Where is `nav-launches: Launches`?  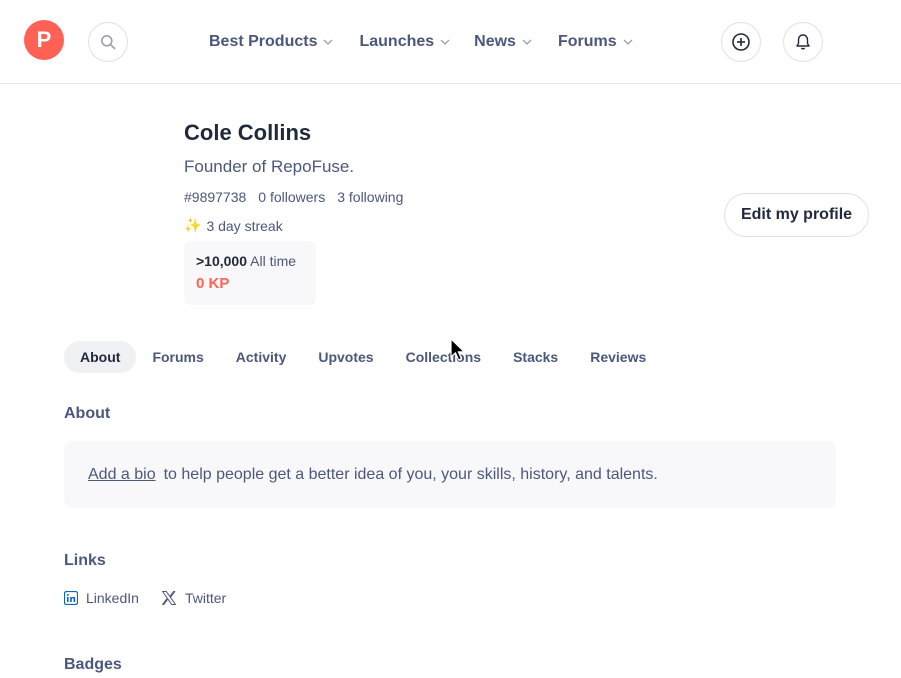
nav-launches: Launches is located at coordinates (404, 42).